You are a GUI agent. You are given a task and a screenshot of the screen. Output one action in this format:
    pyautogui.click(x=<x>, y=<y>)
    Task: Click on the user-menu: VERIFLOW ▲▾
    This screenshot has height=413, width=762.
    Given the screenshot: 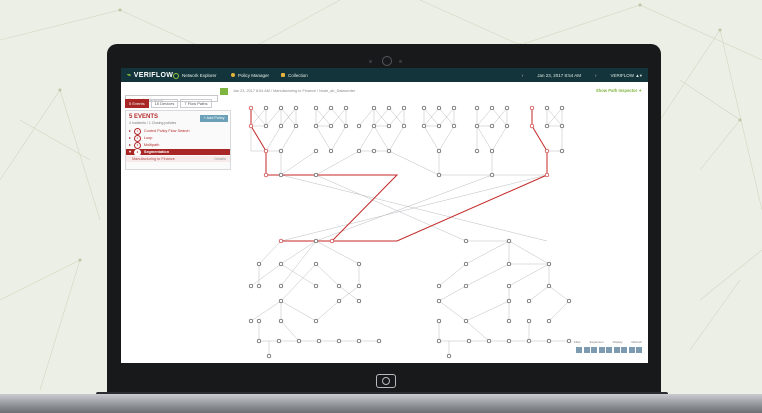 What is the action you would take?
    pyautogui.click(x=626, y=76)
    